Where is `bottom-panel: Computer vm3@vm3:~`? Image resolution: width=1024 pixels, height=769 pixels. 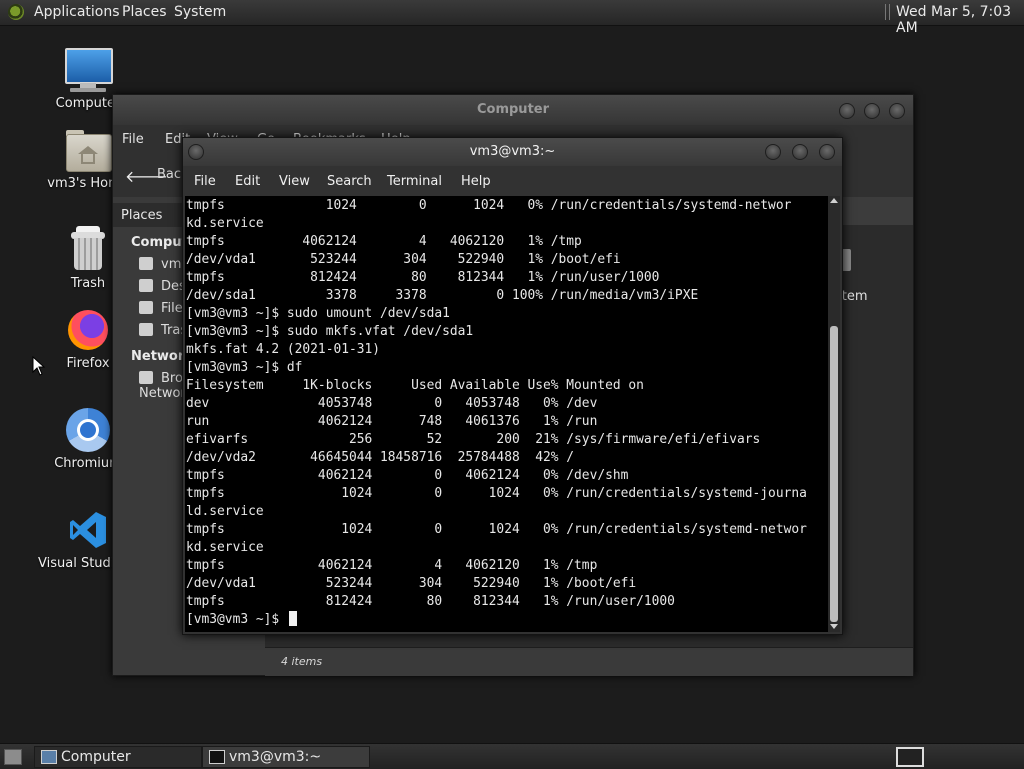
bottom-panel: Computer vm3@vm3:~ is located at coordinates (512, 756).